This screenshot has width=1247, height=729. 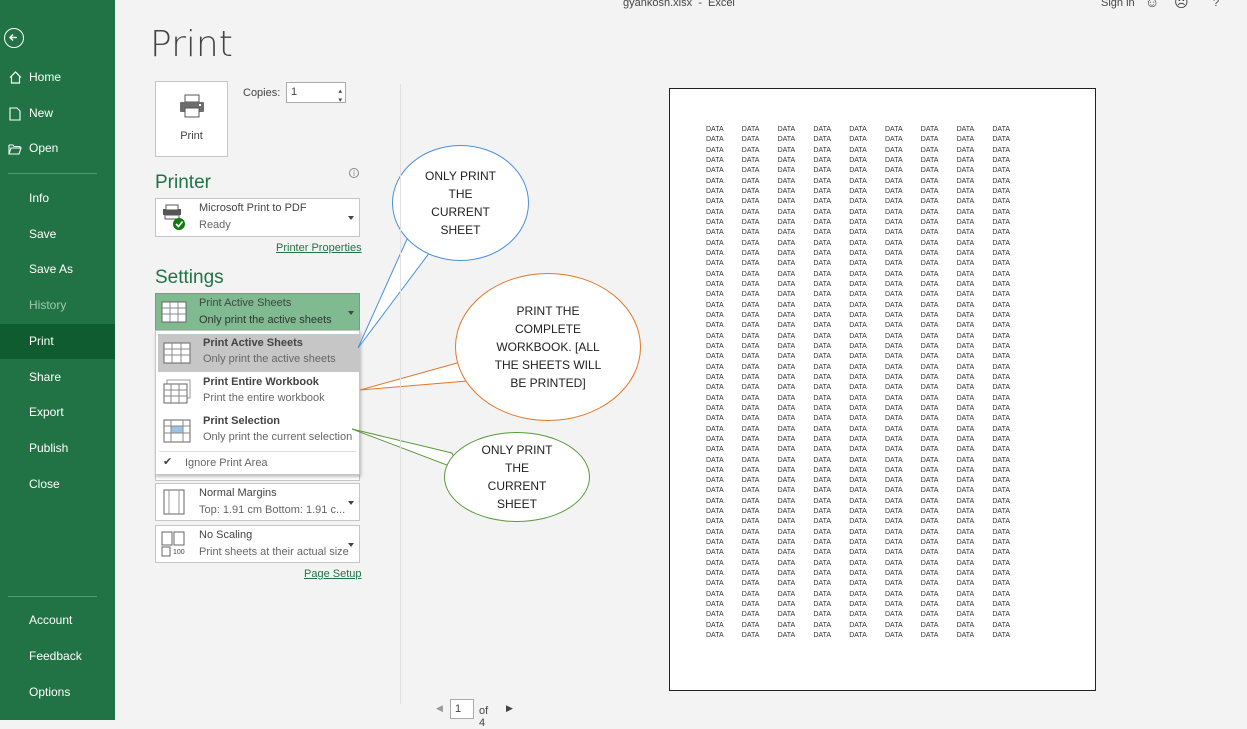 What do you see at coordinates (14, 38) in the screenshot?
I see `back-button` at bounding box center [14, 38].